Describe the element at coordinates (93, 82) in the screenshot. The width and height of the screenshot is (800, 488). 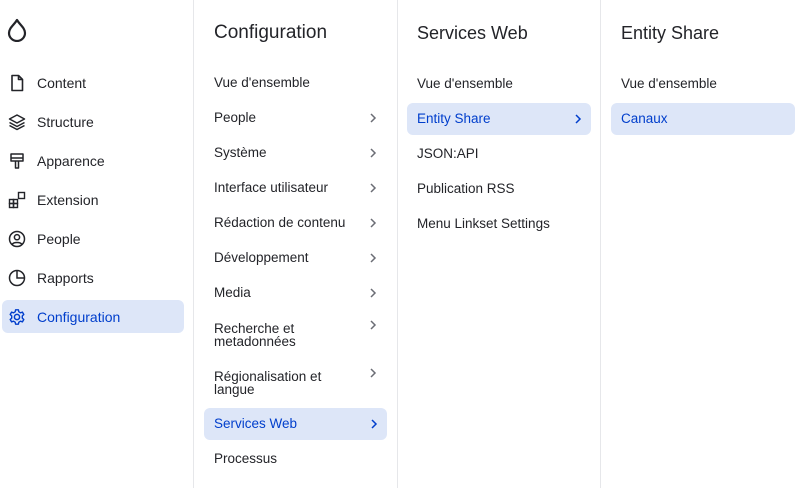
I see `sidebar-item-content: Content` at that location.